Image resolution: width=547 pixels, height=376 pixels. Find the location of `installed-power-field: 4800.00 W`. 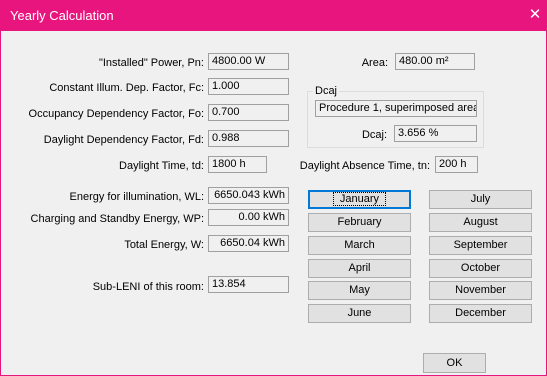

installed-power-field: 4800.00 W is located at coordinates (248, 61).